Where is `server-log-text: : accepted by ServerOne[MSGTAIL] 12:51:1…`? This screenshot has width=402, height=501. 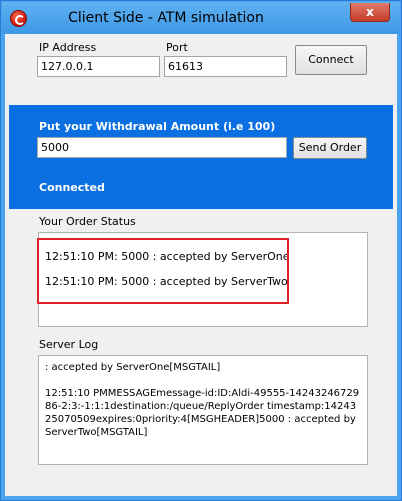 server-log-text: : accepted by ServerOne[MSGTAIL] 12:51:1… is located at coordinates (202, 400).